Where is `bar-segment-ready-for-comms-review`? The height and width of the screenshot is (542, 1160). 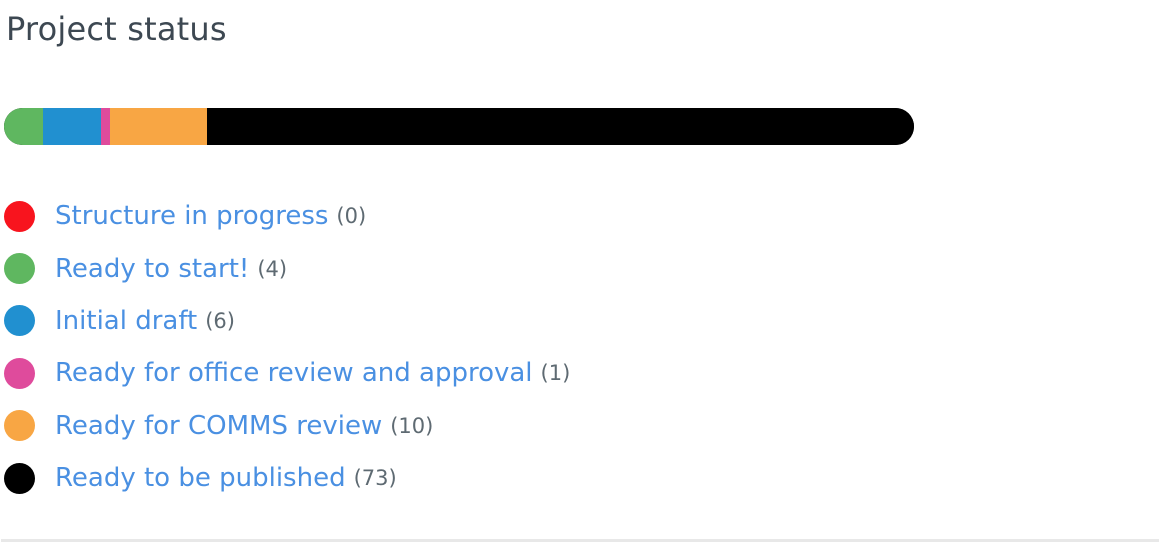
bar-segment-ready-for-comms-review is located at coordinates (159, 126).